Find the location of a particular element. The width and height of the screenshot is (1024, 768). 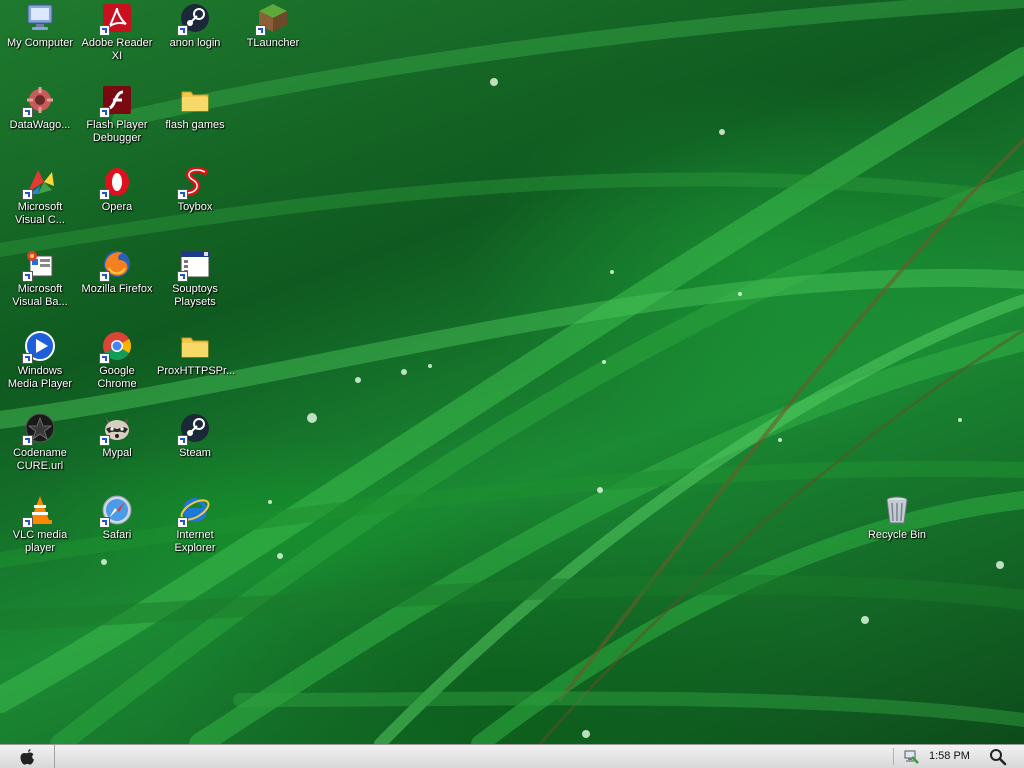

desktop-icon-my-computer: My Computer is located at coordinates (40, 26).